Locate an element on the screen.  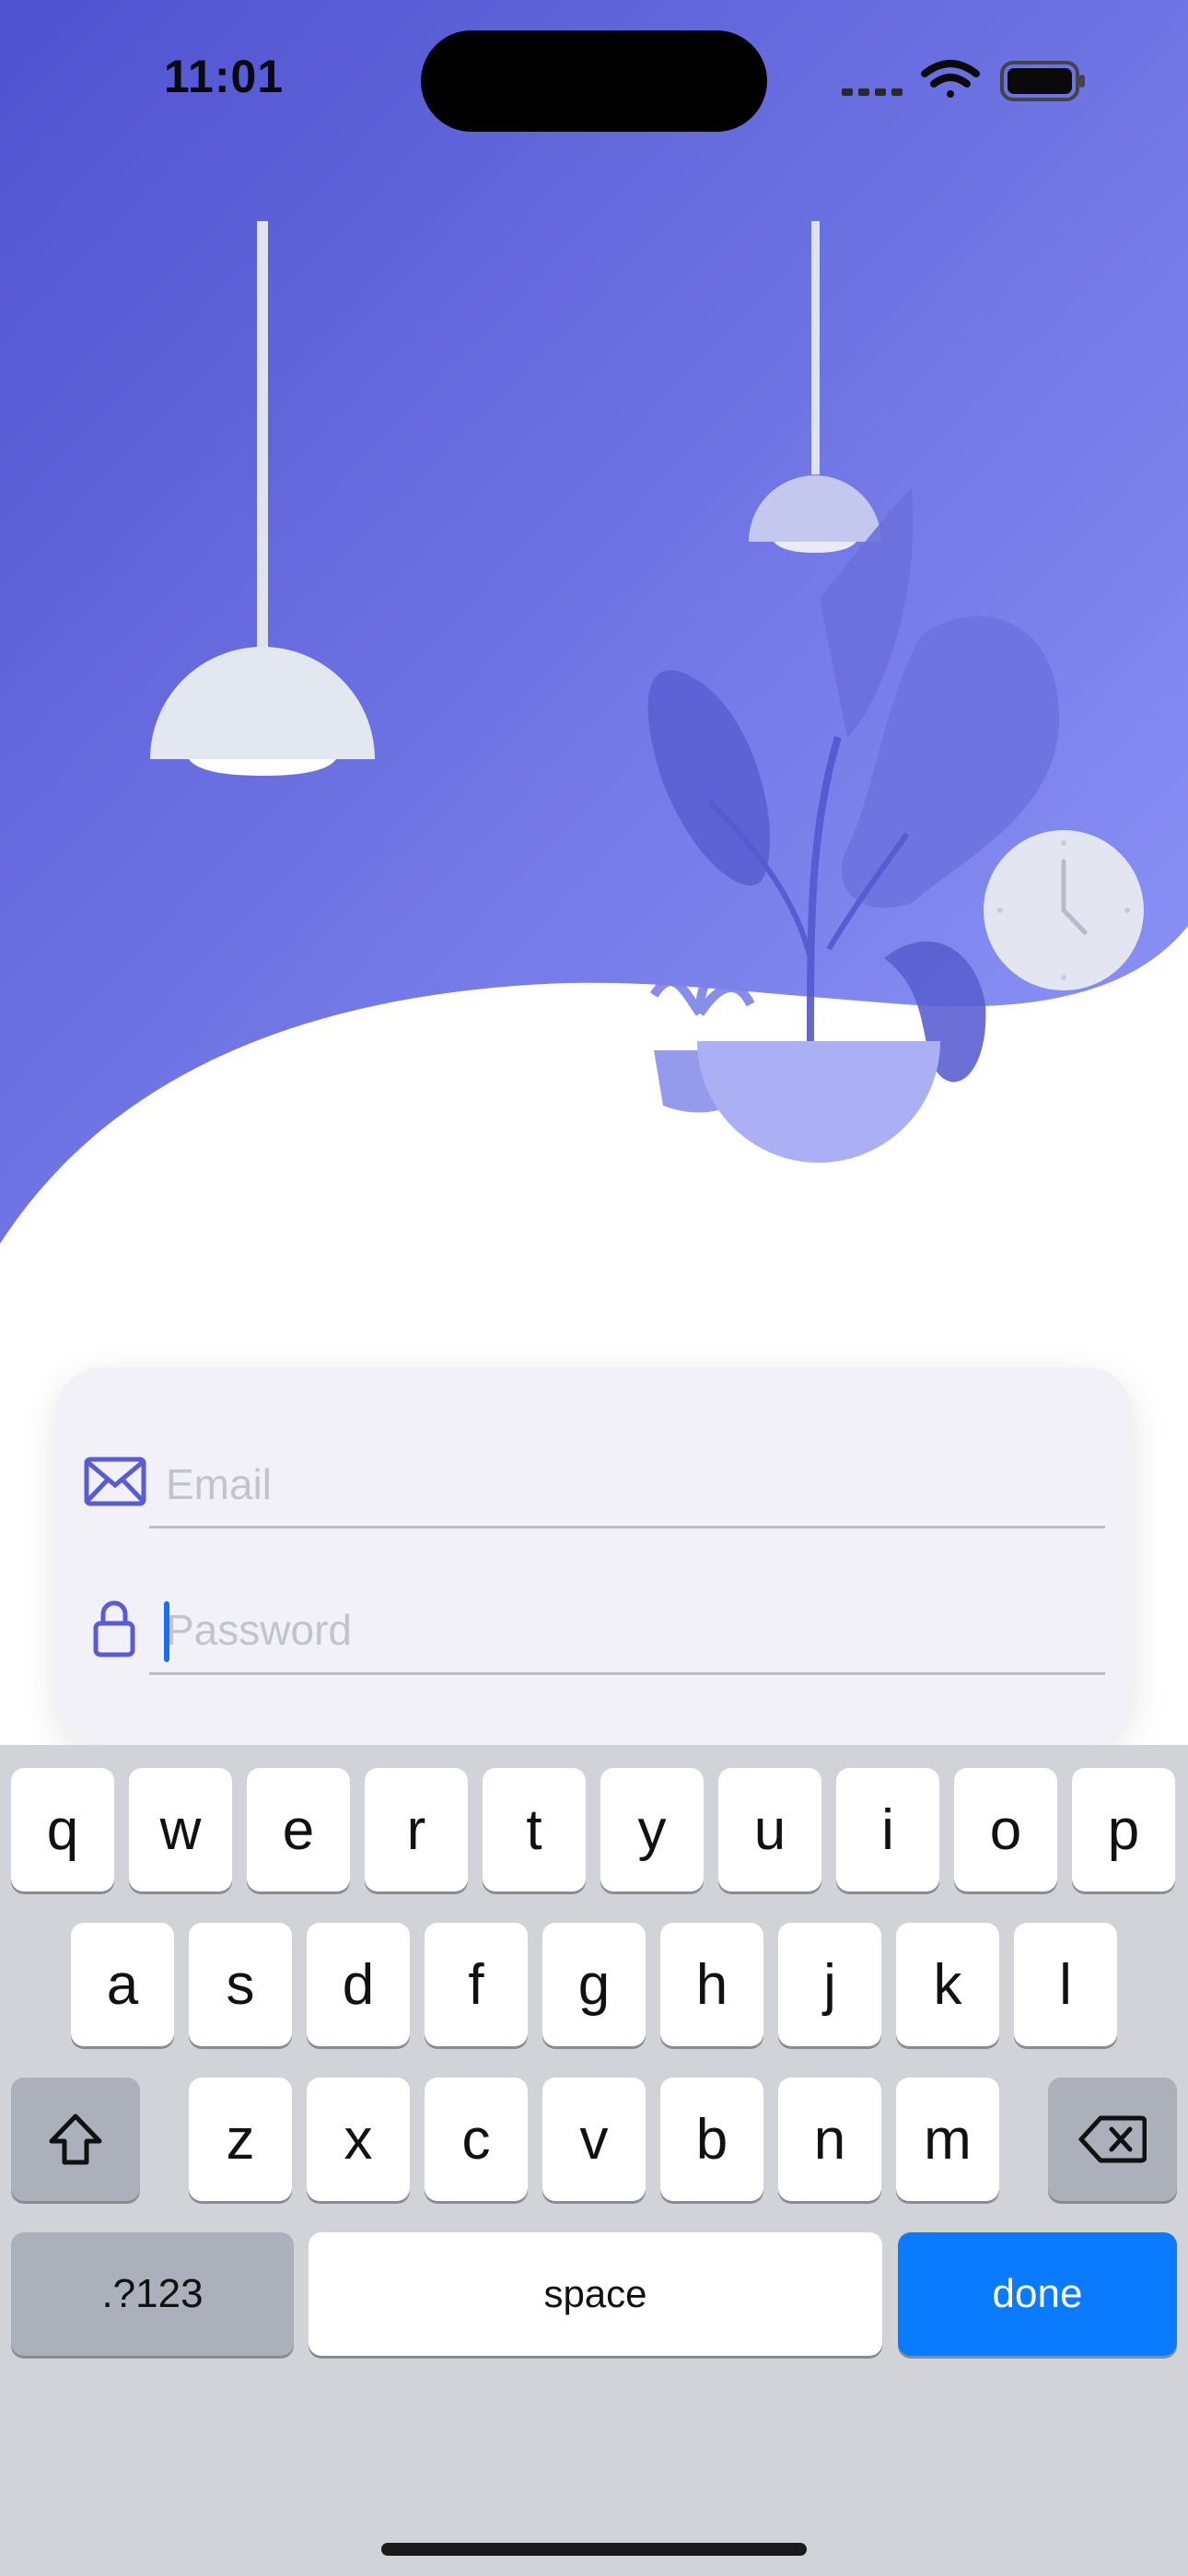
wifi-icon is located at coordinates (951, 79).